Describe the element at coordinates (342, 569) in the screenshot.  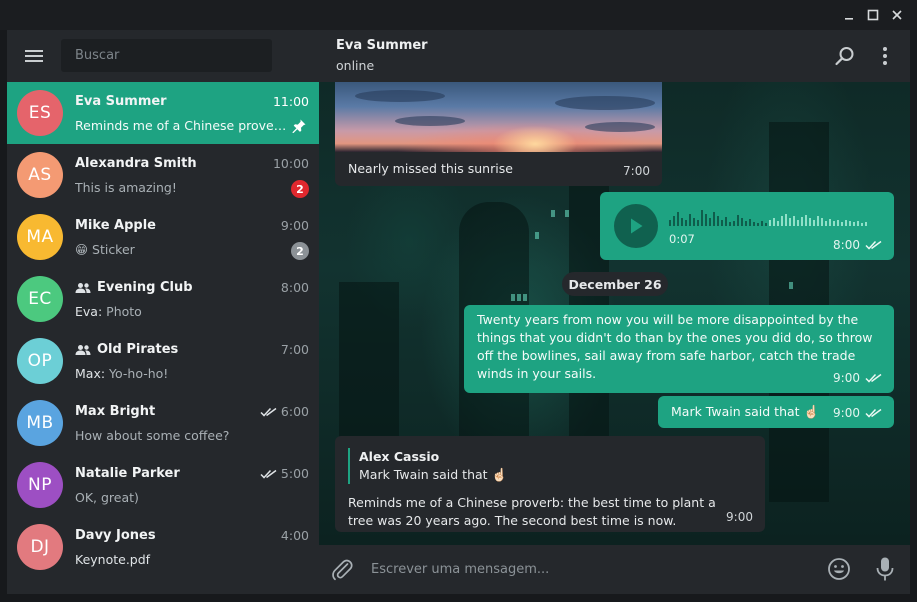
I see `attach-icon` at that location.